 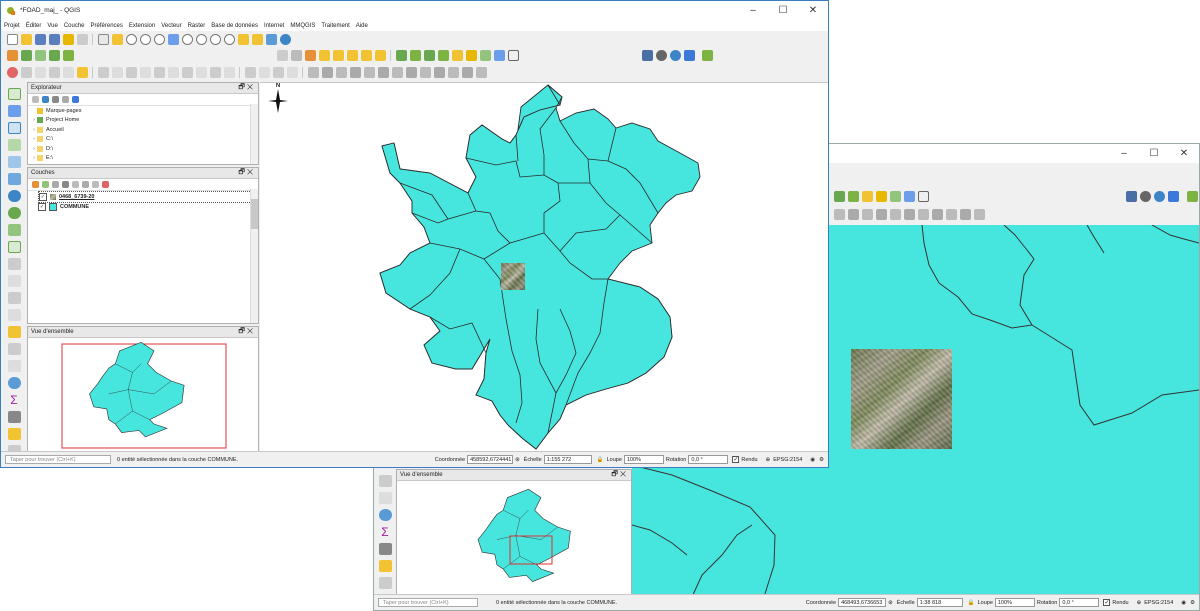 I want to click on add-vector-icon, so click(x=40, y=55).